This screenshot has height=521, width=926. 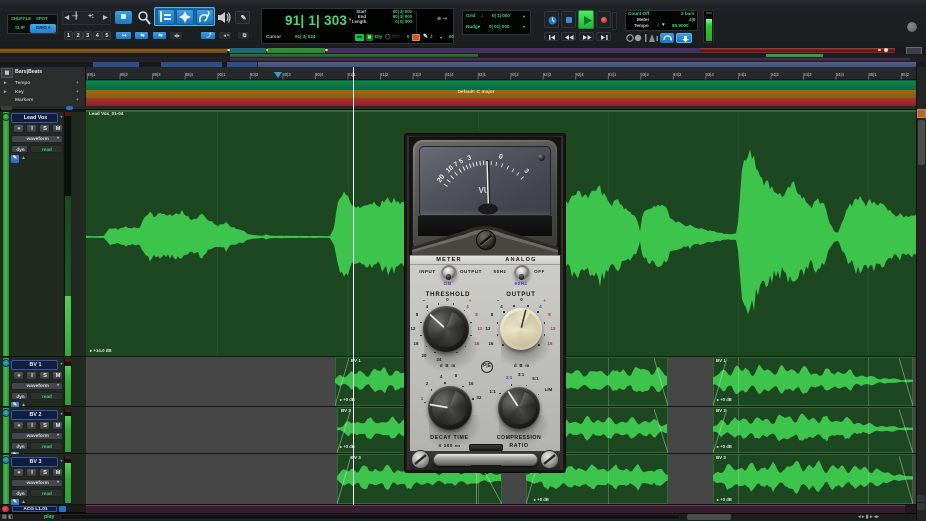 What do you see at coordinates (501, 157) in the screenshot?
I see `svg-text: 0` at bounding box center [501, 157].